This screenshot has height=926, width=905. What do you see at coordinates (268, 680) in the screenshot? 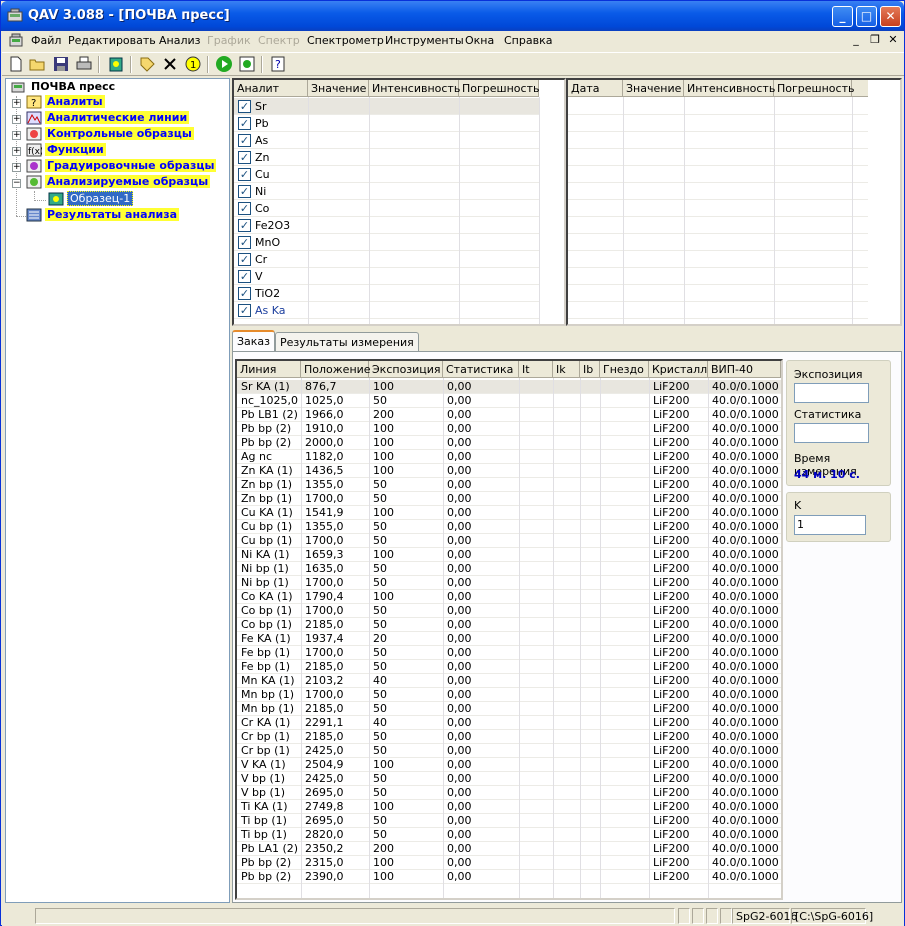
I see `order-cell: Mn KA (1)` at bounding box center [268, 680].